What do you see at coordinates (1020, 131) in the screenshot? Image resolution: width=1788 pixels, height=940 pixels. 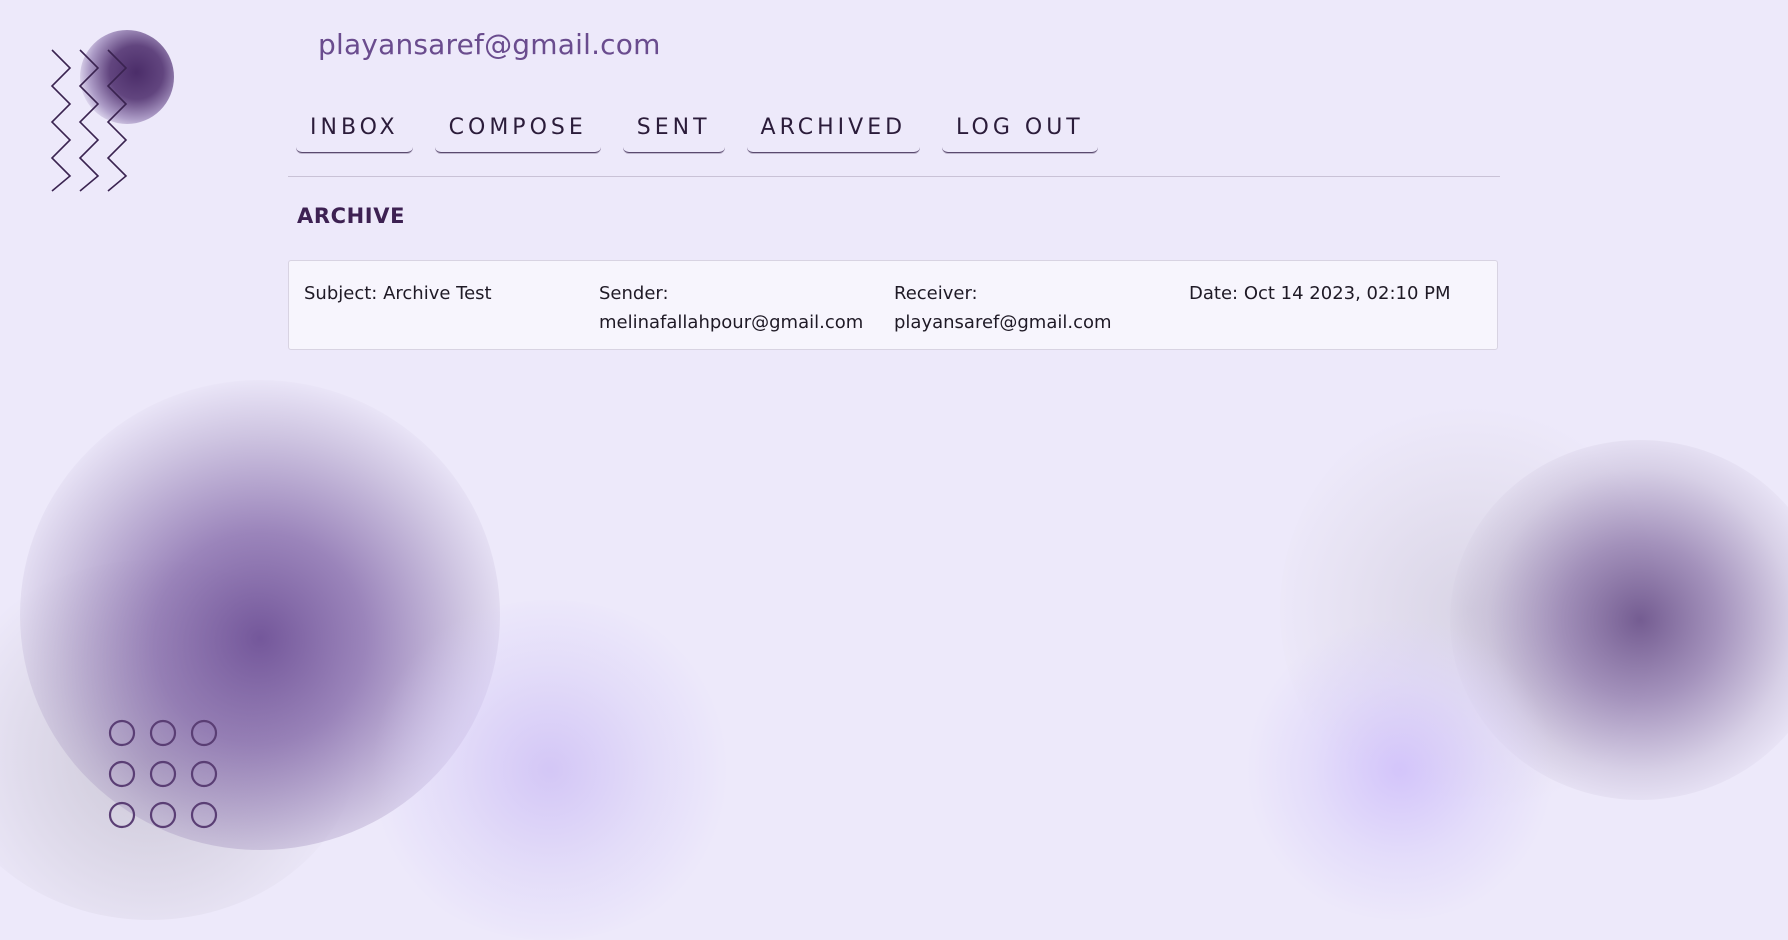 I see `nav-logout-button: LOG OUT` at bounding box center [1020, 131].